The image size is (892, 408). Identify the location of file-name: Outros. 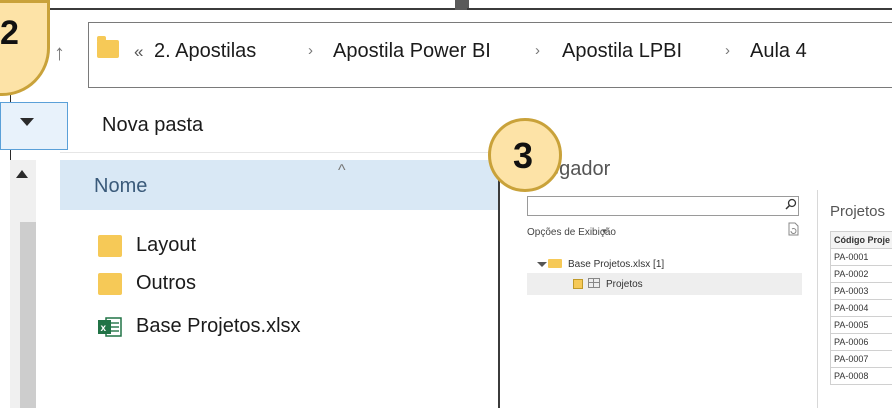
(166, 283).